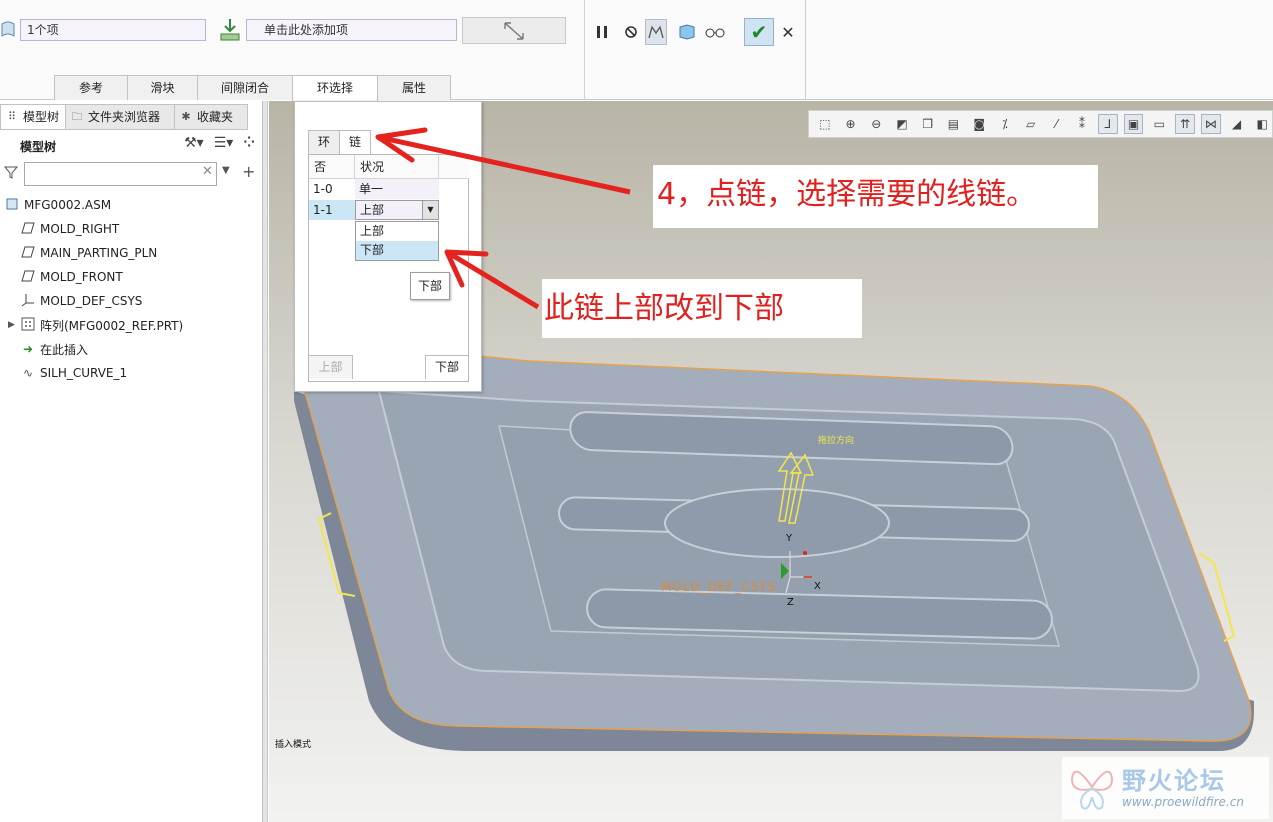  I want to click on view-manager-icon: ◙, so click(979, 124).